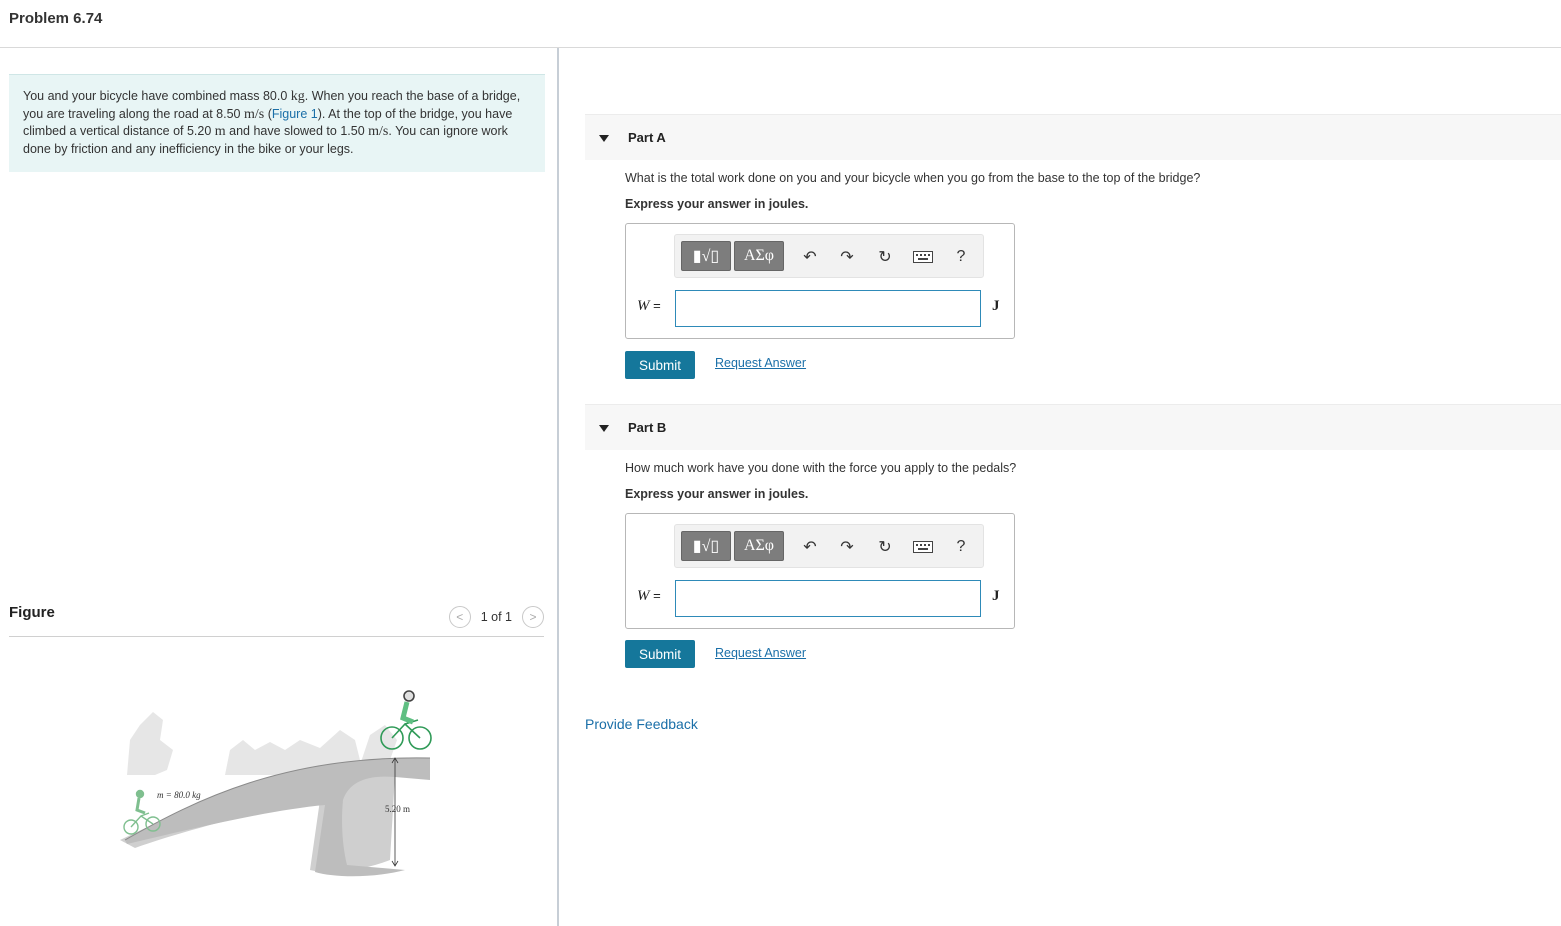 The width and height of the screenshot is (1561, 926). What do you see at coordinates (179, 795) in the screenshot?
I see `mass-label: m = 80.0 kg` at bounding box center [179, 795].